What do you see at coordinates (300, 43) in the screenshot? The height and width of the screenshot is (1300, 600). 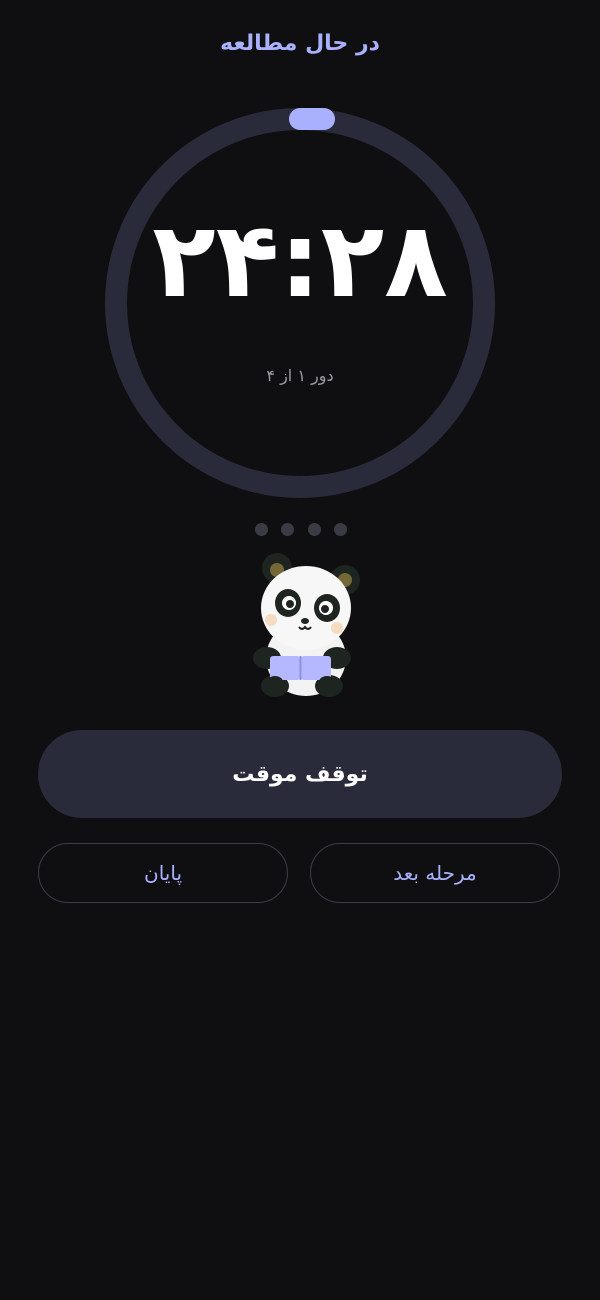 I see `status-title: در حال مطالعه` at bounding box center [300, 43].